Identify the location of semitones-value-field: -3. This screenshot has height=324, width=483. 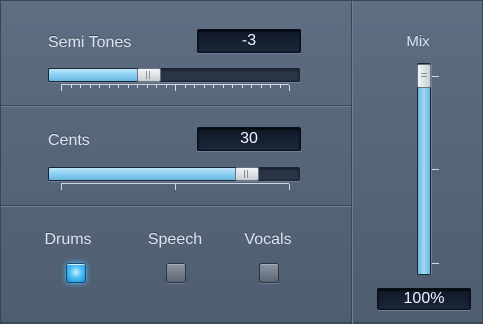
(249, 41).